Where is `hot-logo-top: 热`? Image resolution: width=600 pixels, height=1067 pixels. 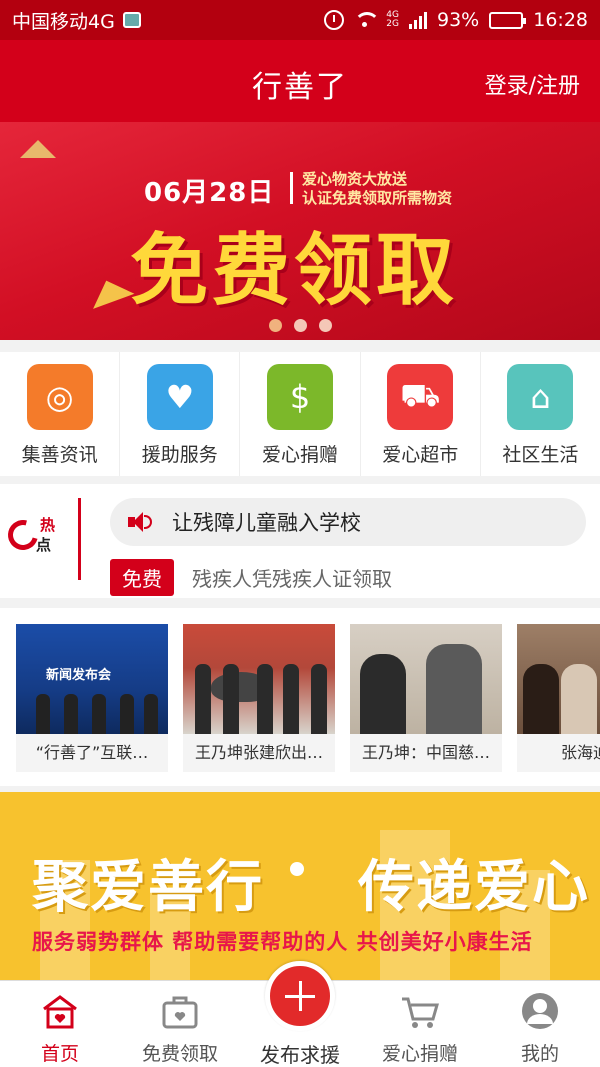 hot-logo-top: 热 is located at coordinates (48, 525).